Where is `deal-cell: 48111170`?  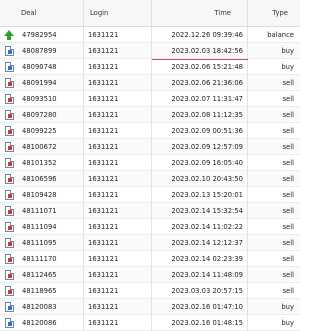
deal-cell: 48111170 is located at coordinates (42, 259).